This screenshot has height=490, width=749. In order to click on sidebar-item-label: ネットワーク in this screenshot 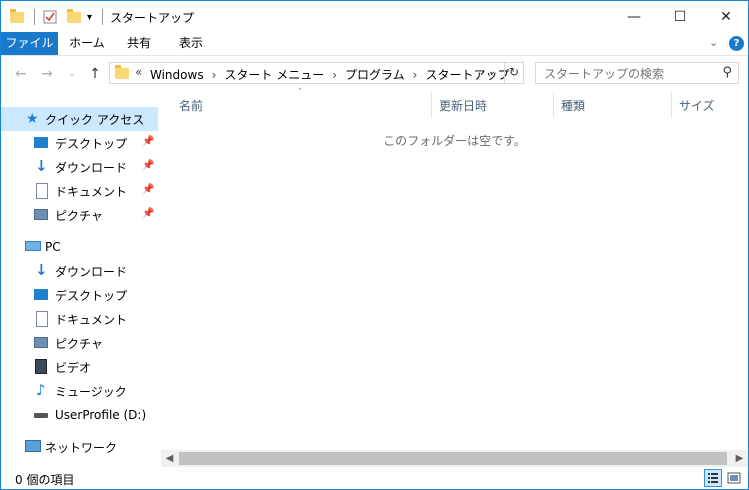, I will do `click(81, 447)`.